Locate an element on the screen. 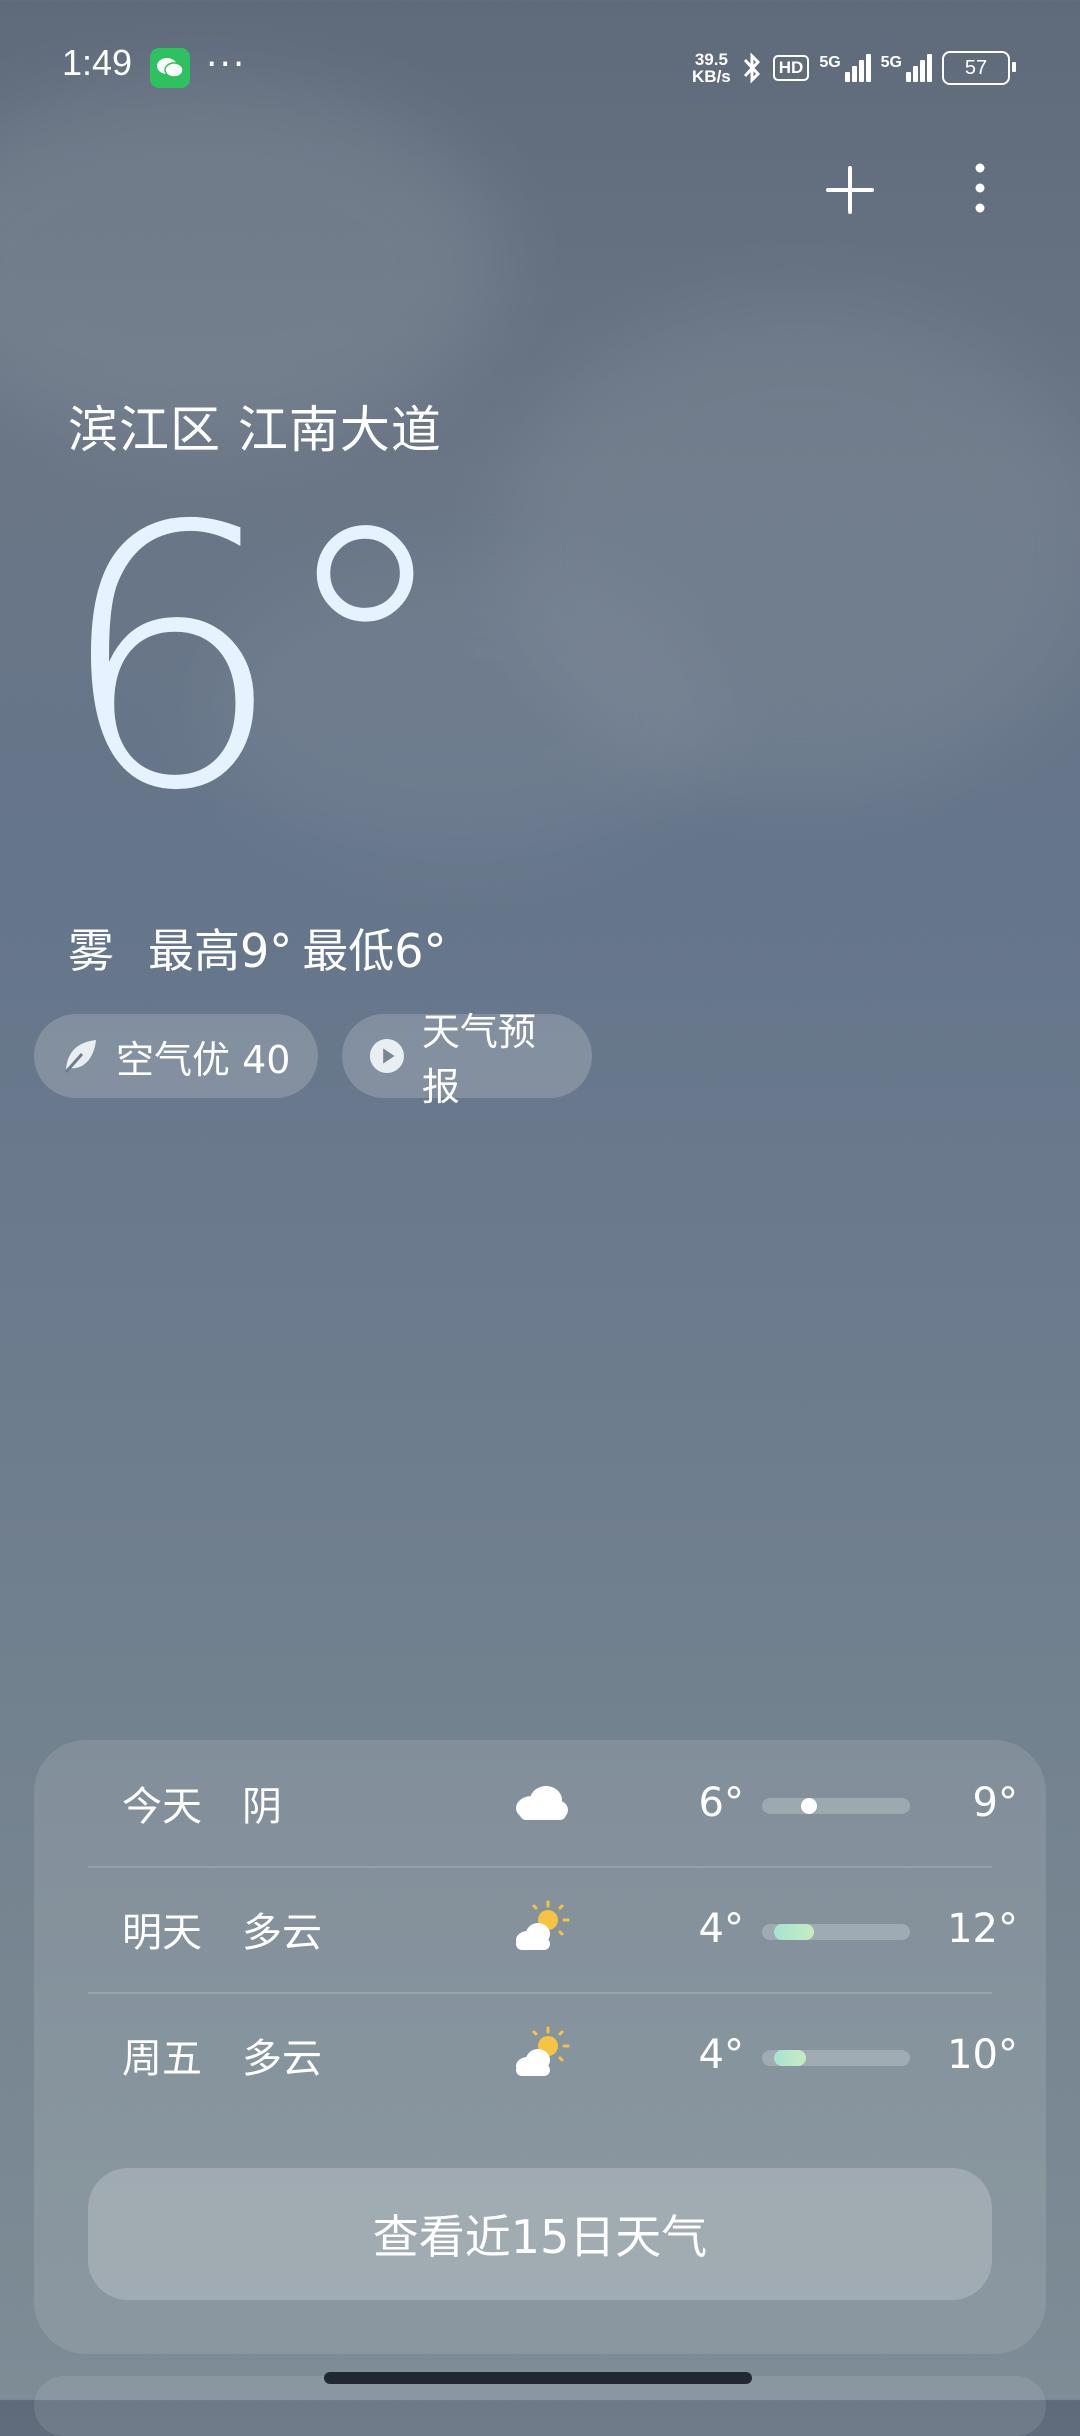 This screenshot has height=2436, width=1080. more-notifications-icon: ··· is located at coordinates (226, 64).